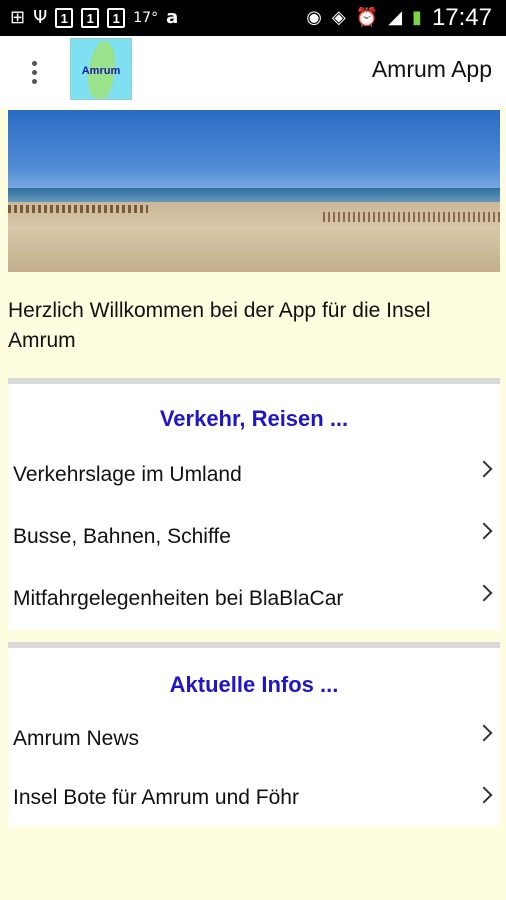  I want to click on list-item-verkehrslage: Verkehrslage im Umland, so click(254, 475).